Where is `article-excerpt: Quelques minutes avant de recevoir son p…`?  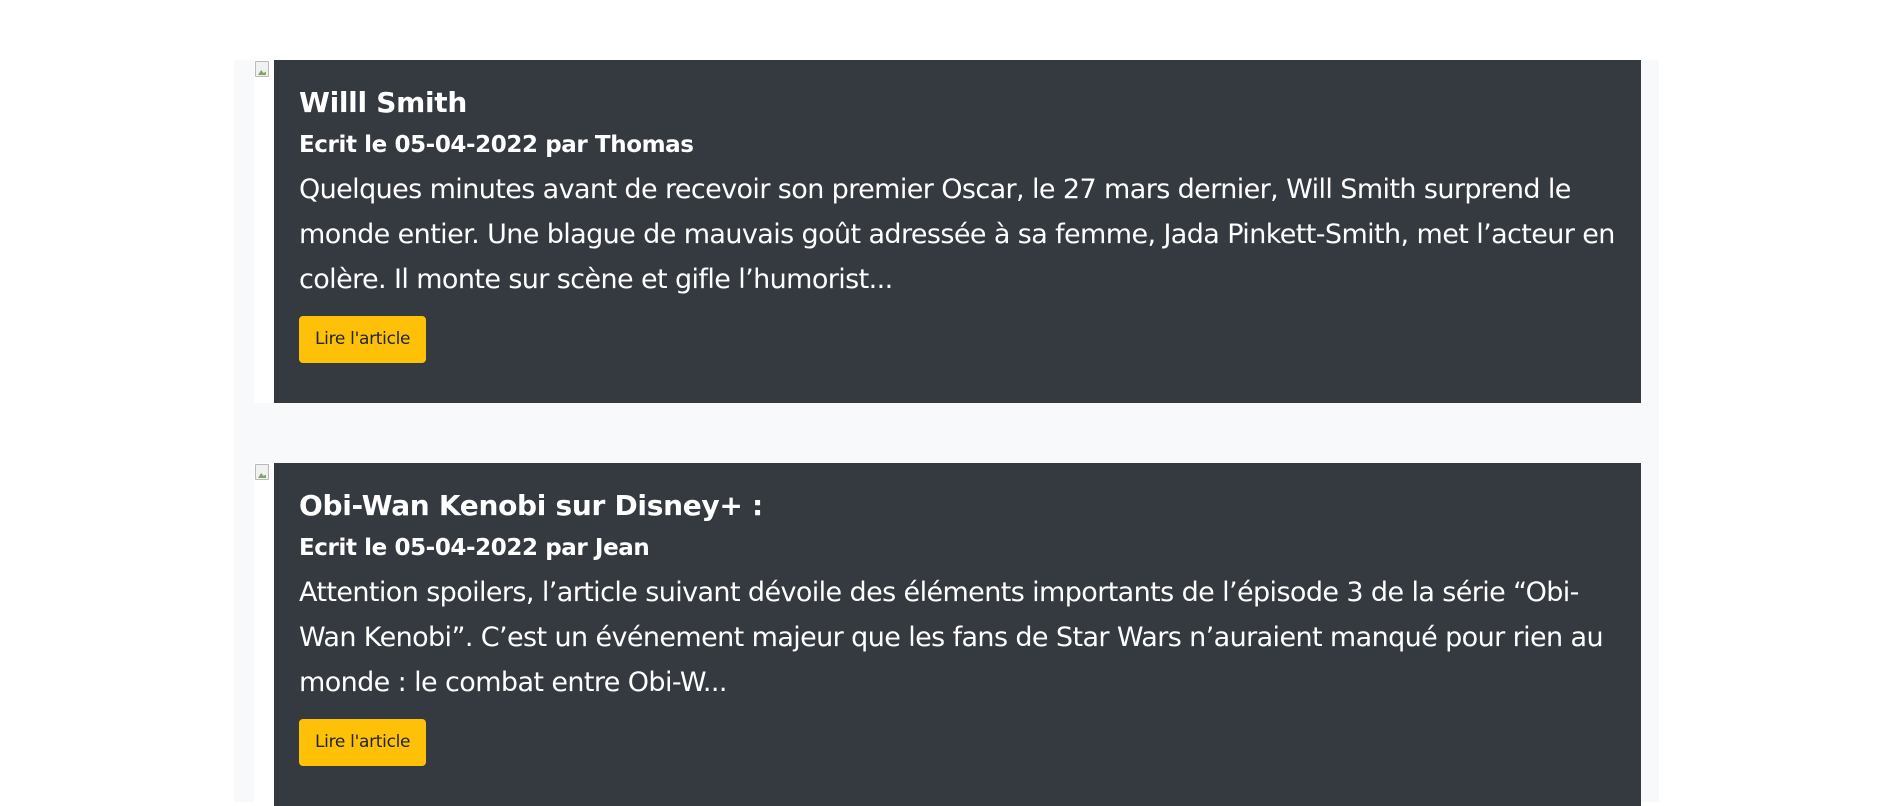 article-excerpt: Quelques minutes avant de recevoir son p… is located at coordinates (957, 235).